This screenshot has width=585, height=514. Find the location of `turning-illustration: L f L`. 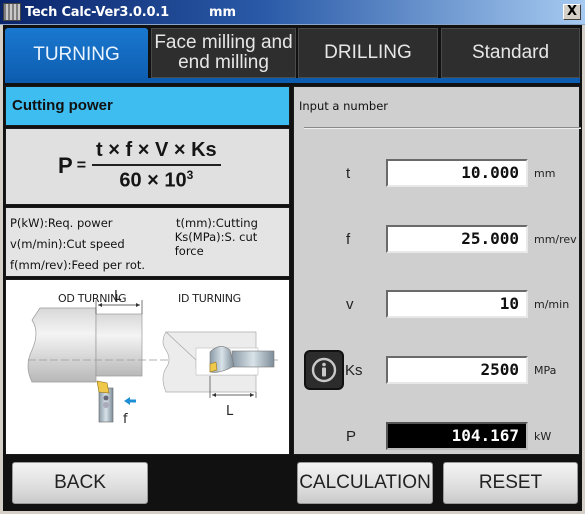

turning-illustration: L f L is located at coordinates (154, 358).